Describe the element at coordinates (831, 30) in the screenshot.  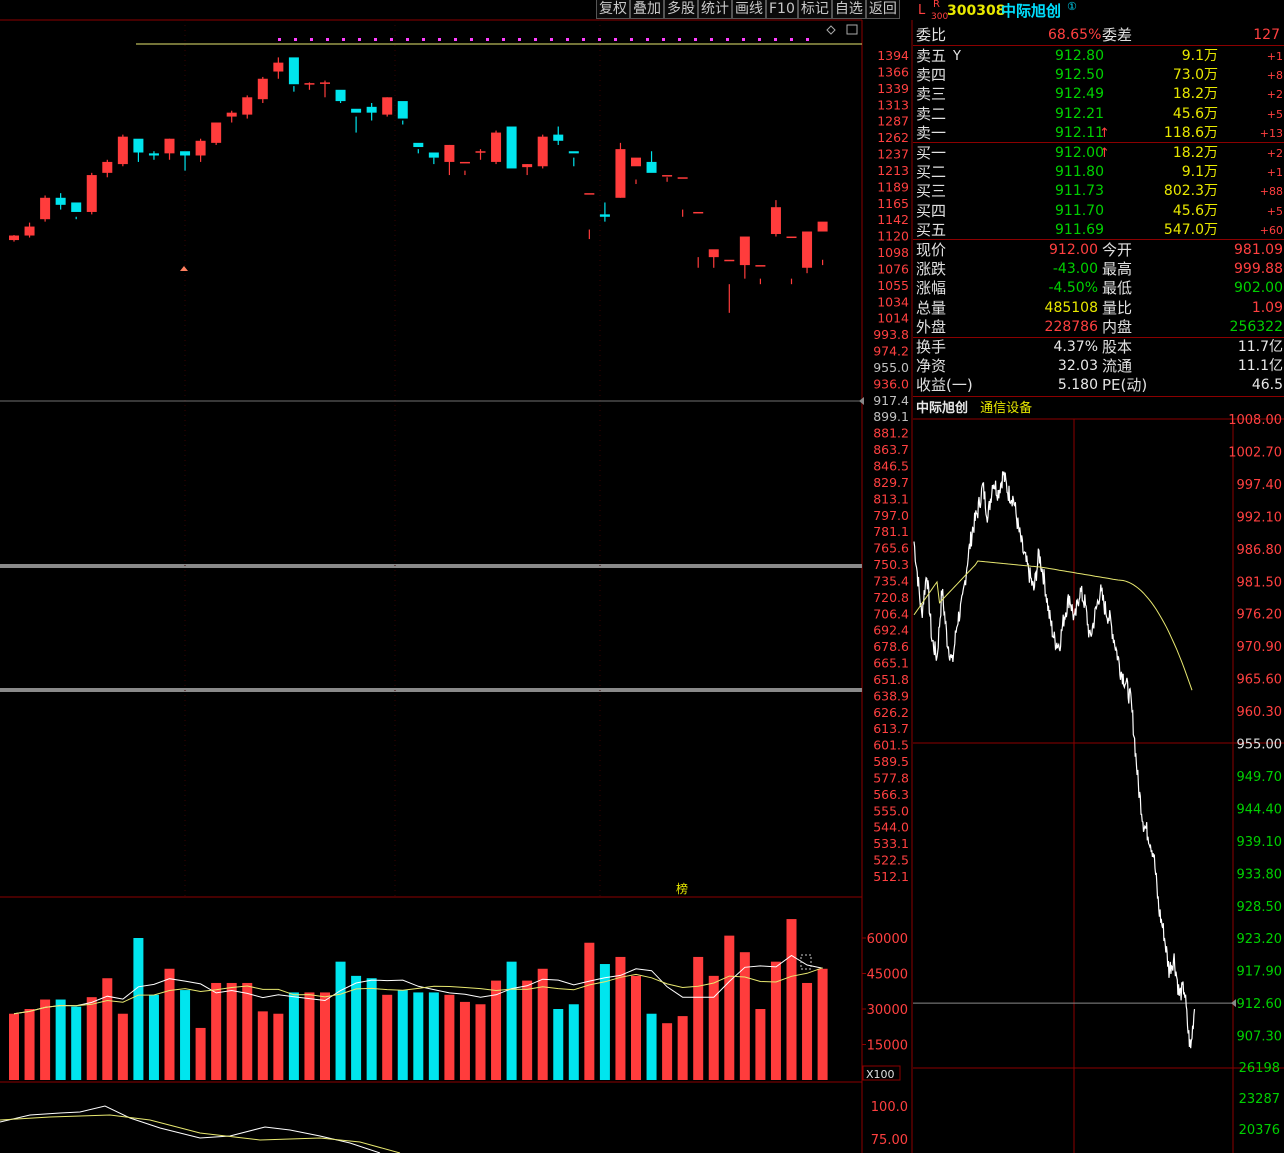
I see `diamond-icon` at that location.